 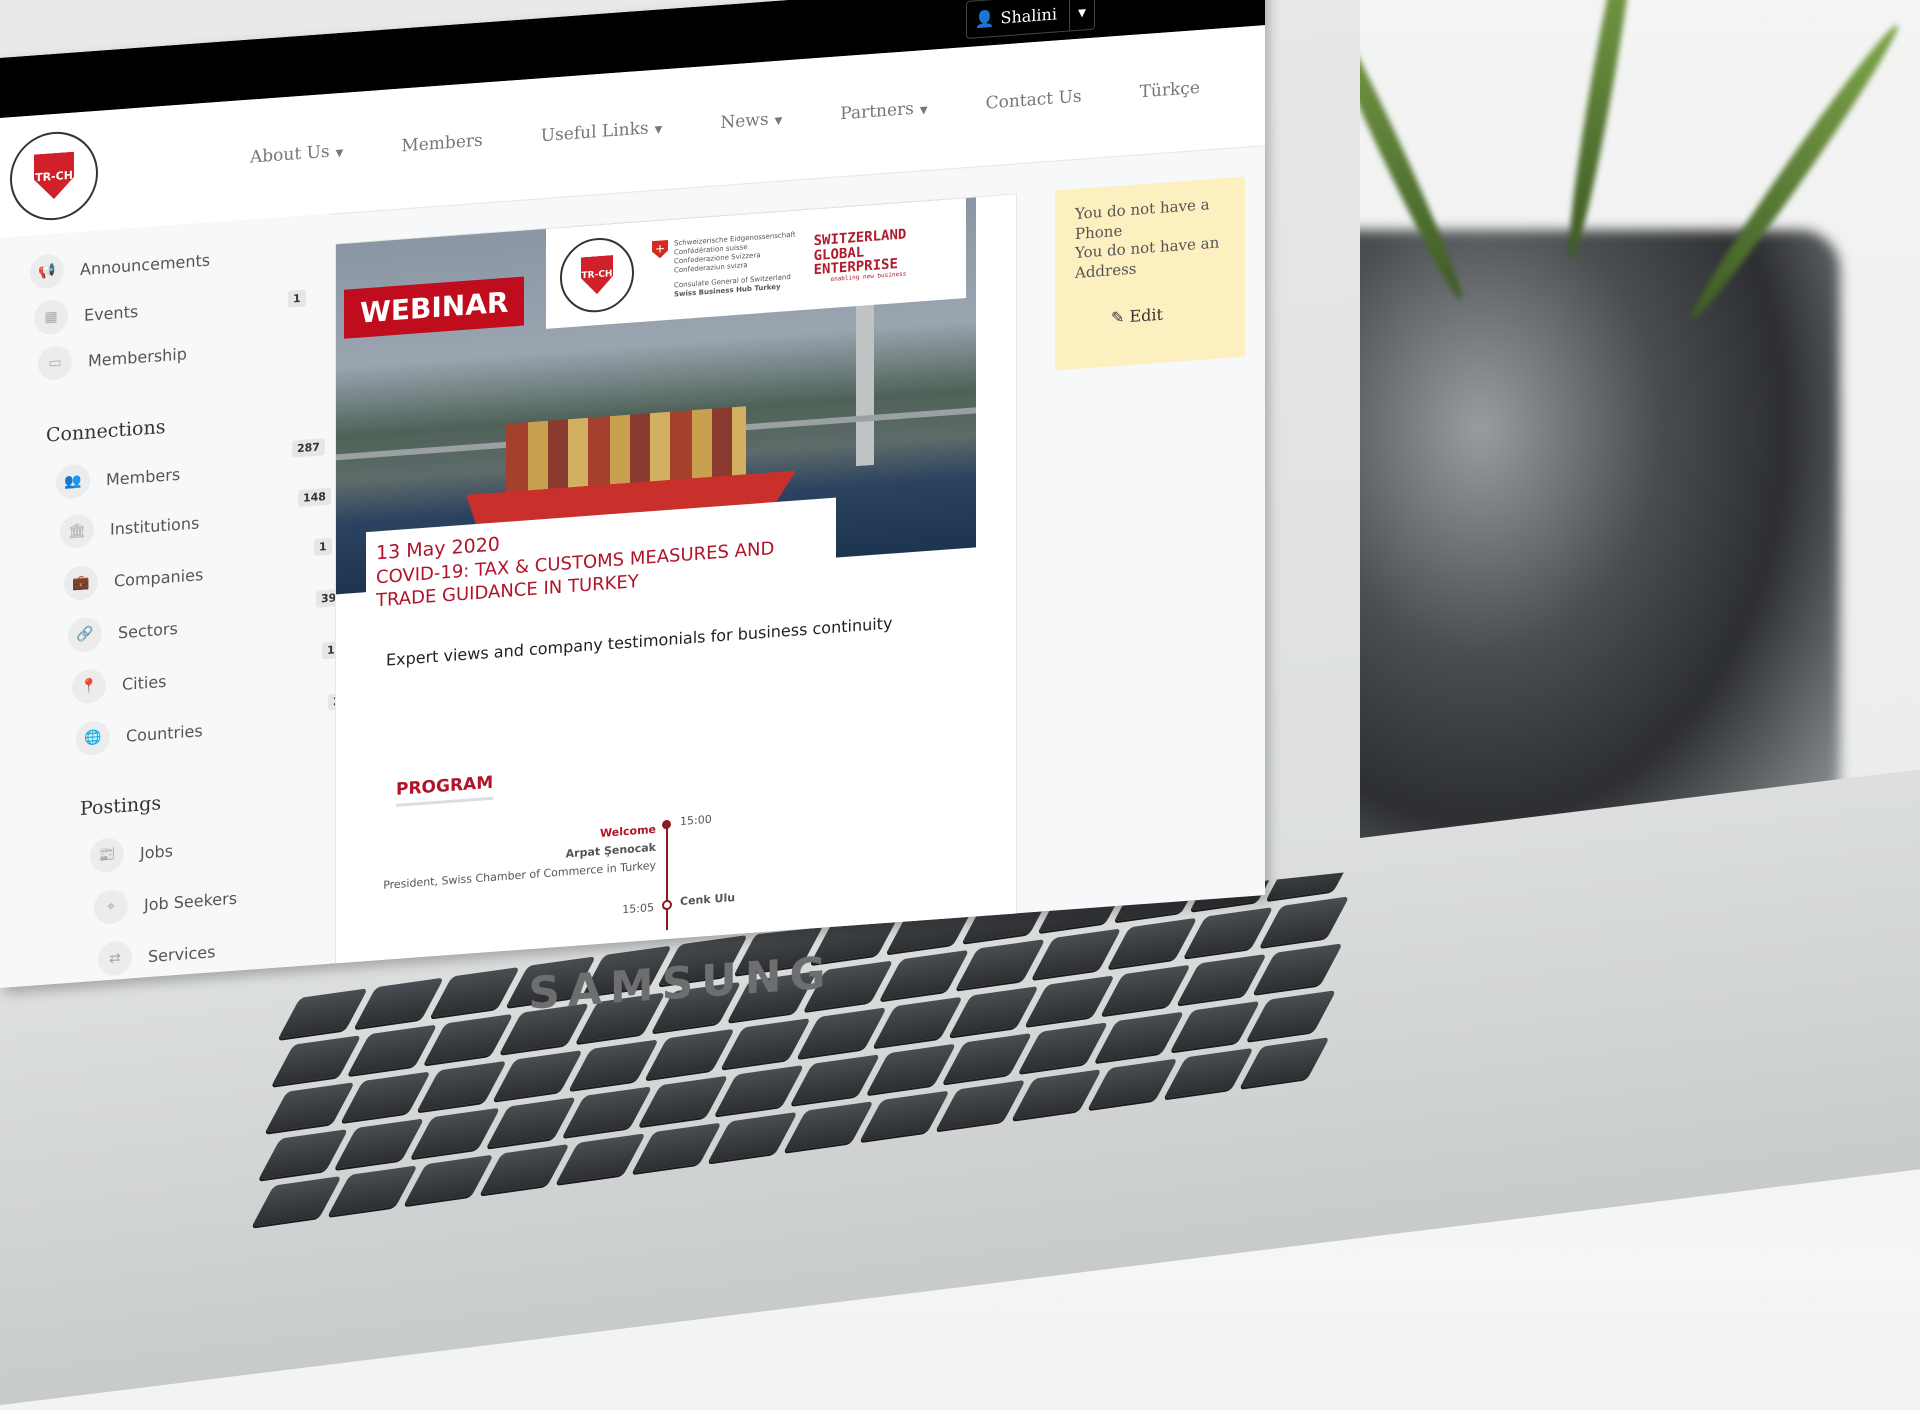 What do you see at coordinates (156, 955) in the screenshot?
I see `sidebar-item-services: ⇄ Services` at bounding box center [156, 955].